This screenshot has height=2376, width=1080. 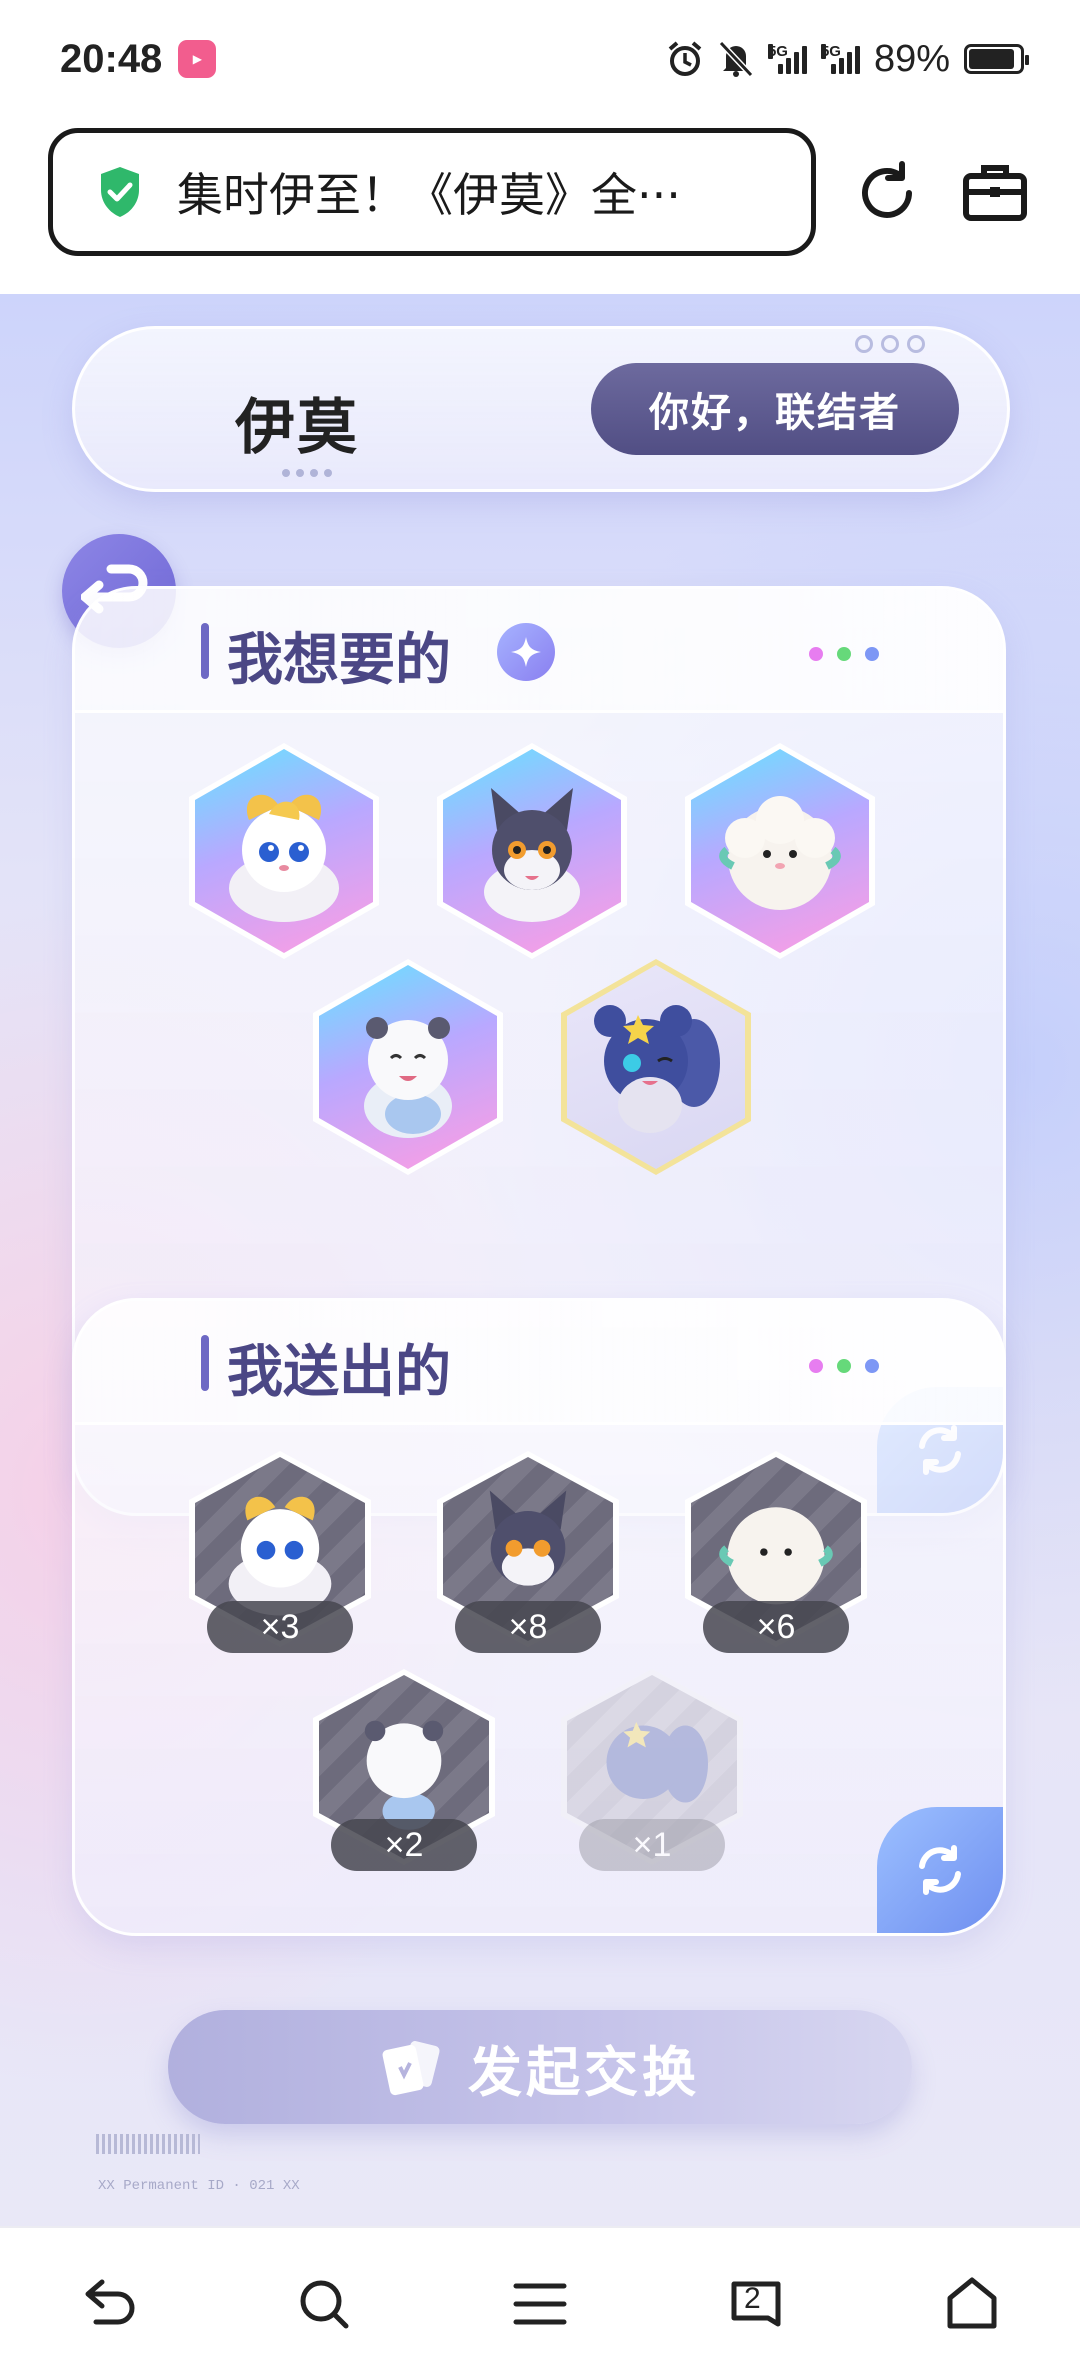 I want to click on search-icon, so click(x=324, y=2304).